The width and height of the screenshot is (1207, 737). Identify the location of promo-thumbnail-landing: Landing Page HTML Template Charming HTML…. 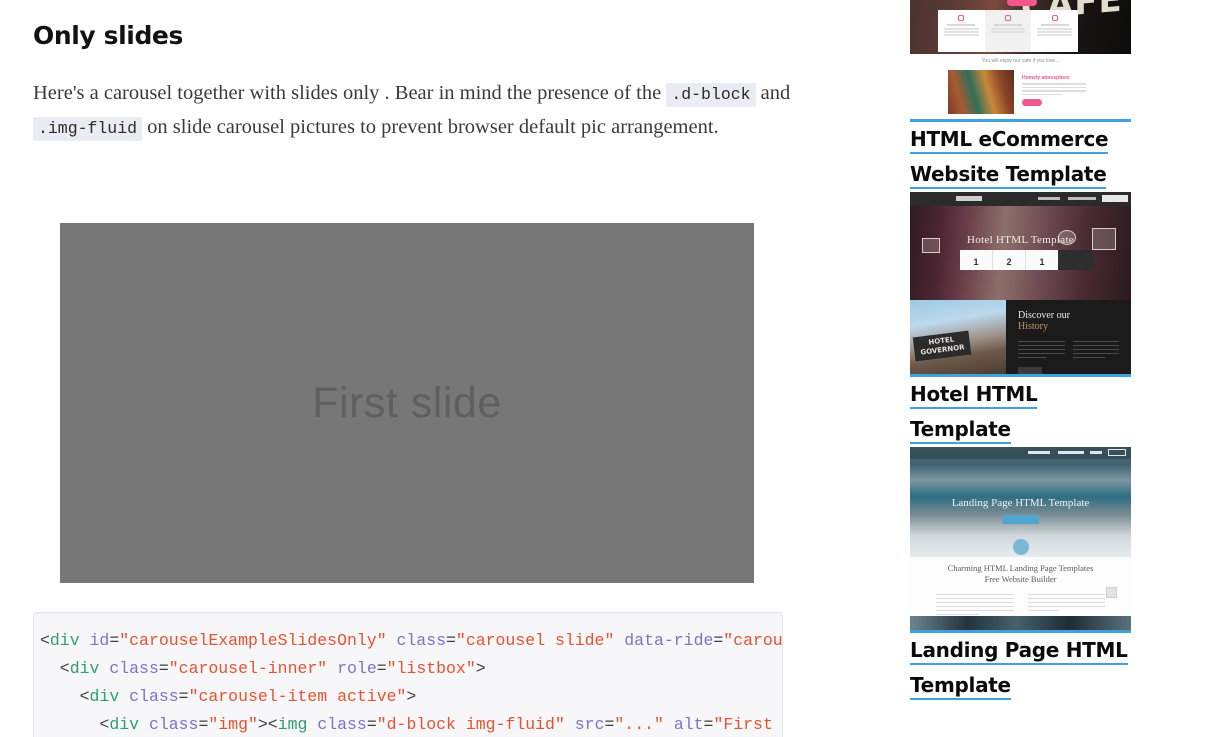
(1020, 540).